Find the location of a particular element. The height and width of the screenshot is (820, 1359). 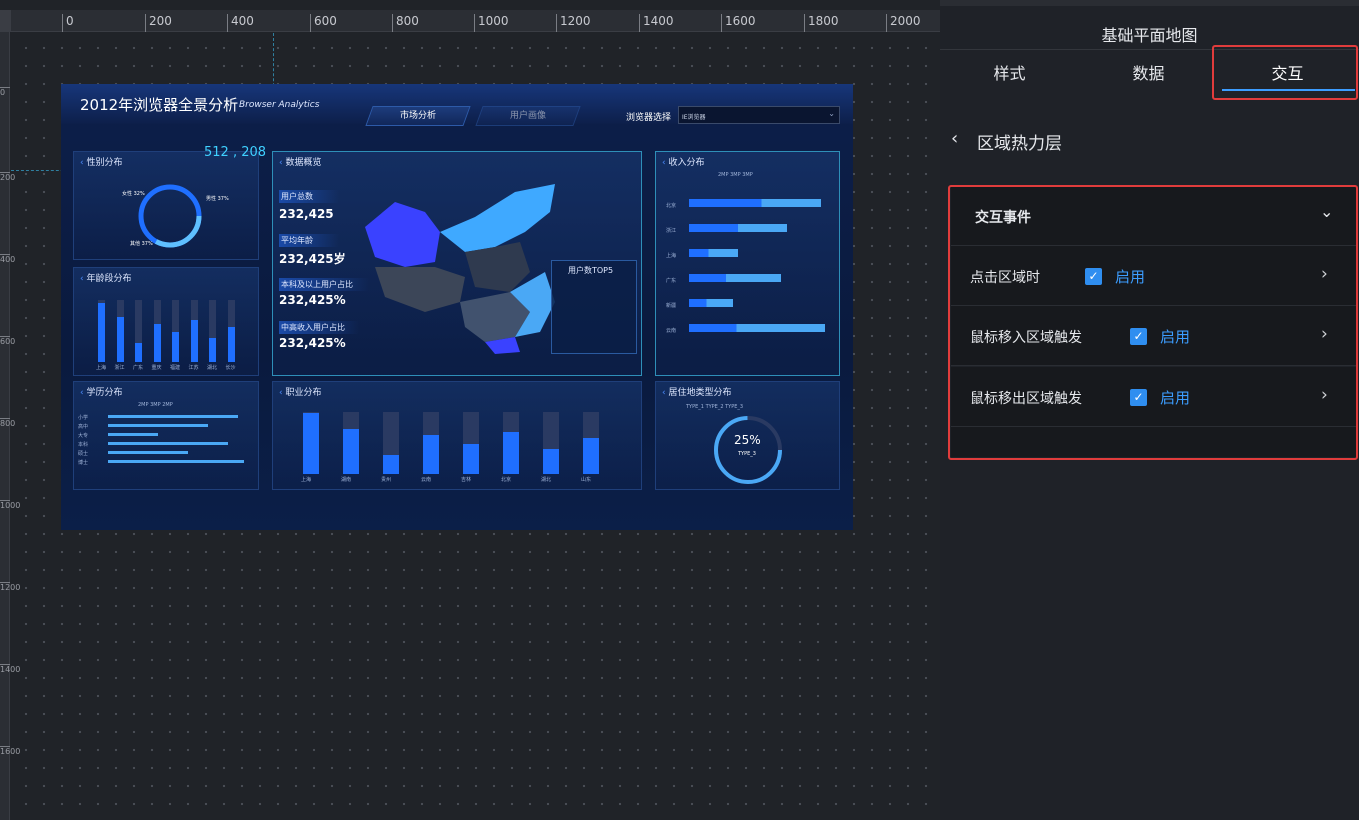

job-bar-chart: 上海 湖南 贵州 云南 吉林 北京 湖北 山东 is located at coordinates (467, 447).